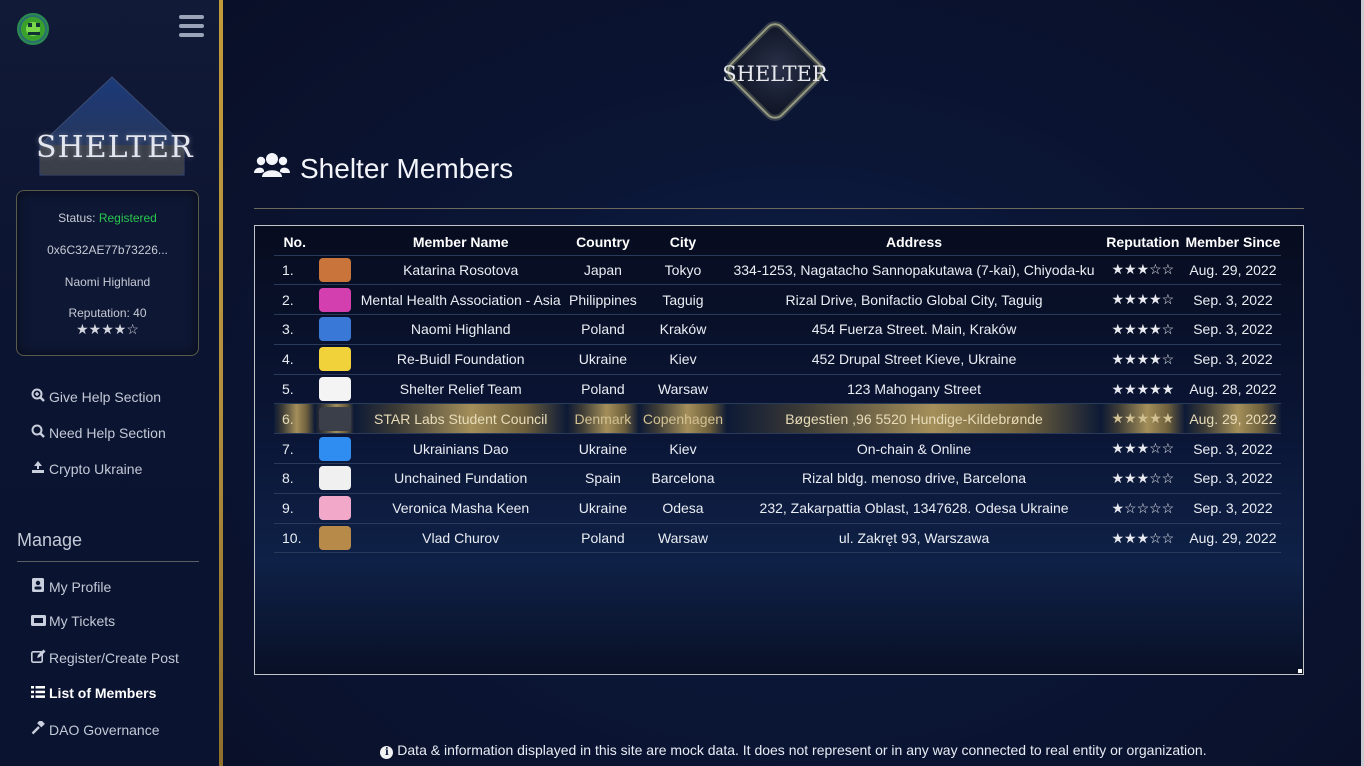 The width and height of the screenshot is (1364, 766). What do you see at coordinates (50, 540) in the screenshot?
I see `manage-heading: Manage` at bounding box center [50, 540].